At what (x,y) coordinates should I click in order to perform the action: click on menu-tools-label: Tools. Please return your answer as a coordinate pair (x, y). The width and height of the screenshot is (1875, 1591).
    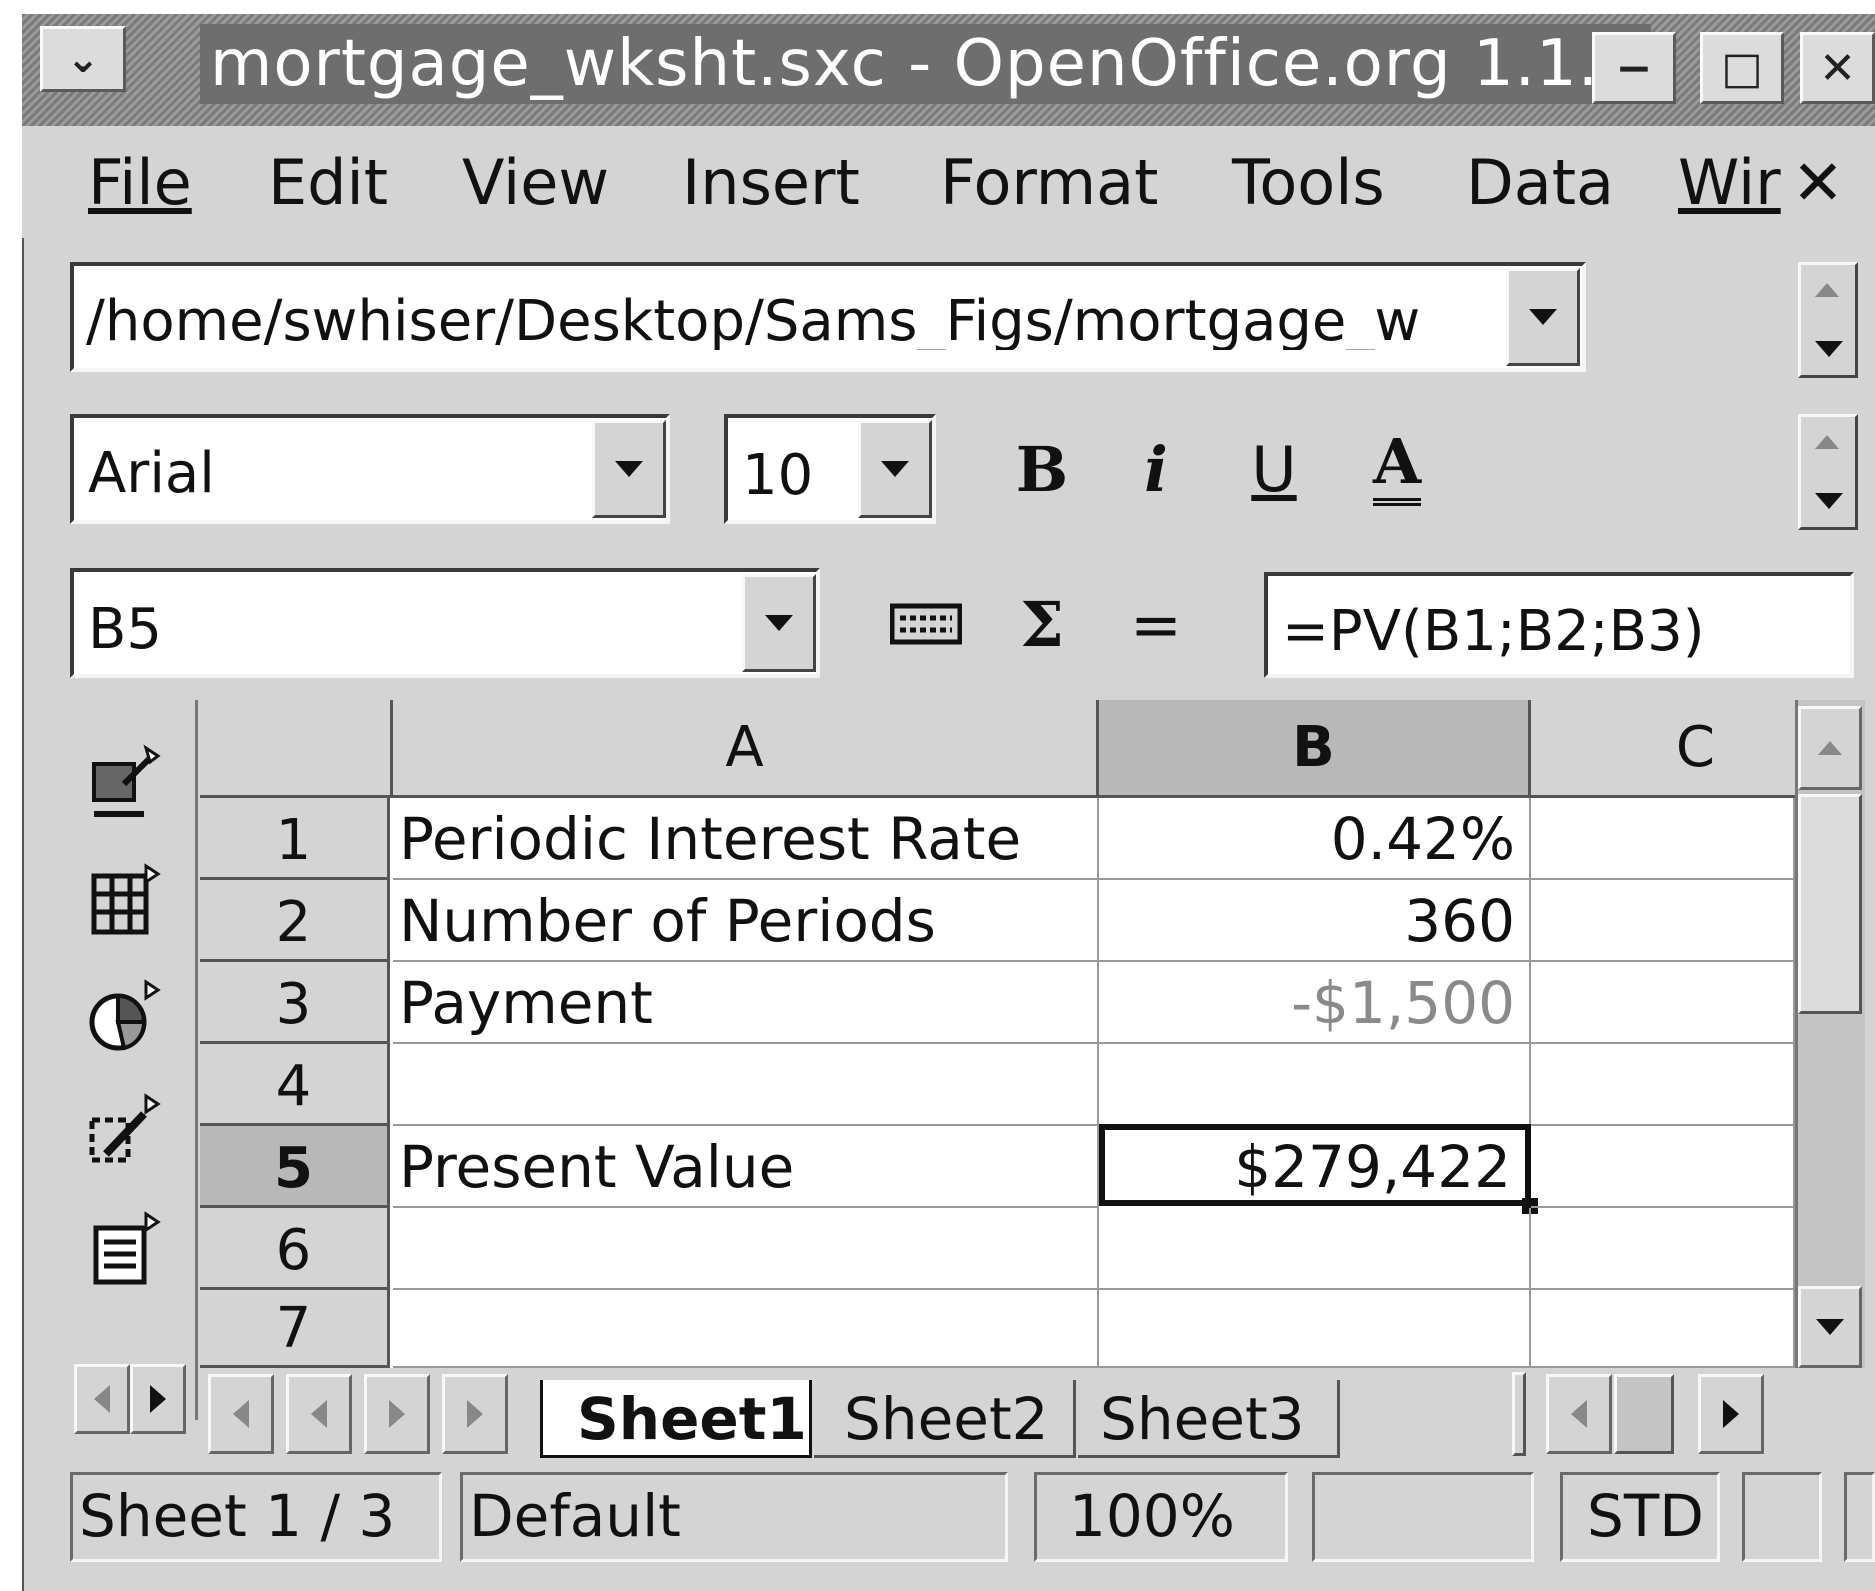
    Looking at the image, I should click on (1308, 182).